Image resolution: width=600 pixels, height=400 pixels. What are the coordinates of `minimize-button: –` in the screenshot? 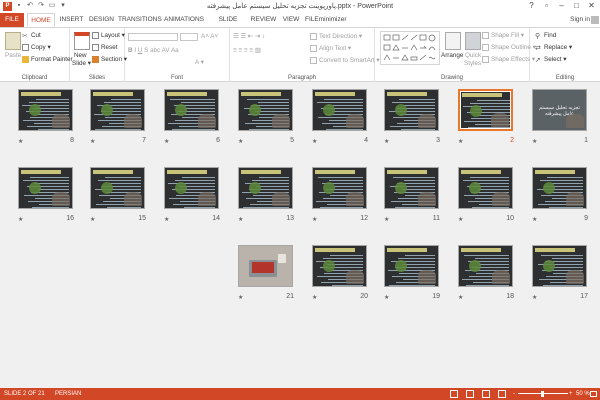 It's located at (561, 6).